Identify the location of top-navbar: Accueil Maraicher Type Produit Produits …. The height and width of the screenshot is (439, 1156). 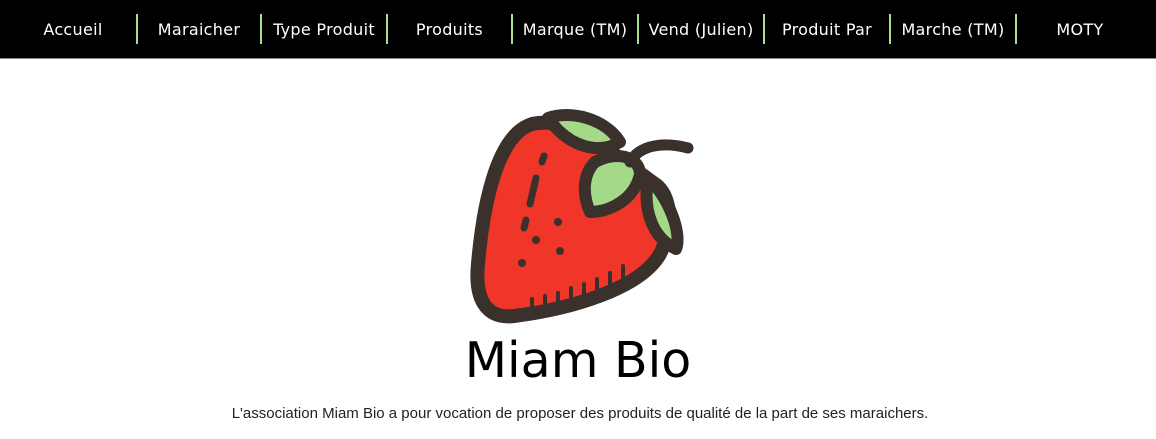
(578, 29).